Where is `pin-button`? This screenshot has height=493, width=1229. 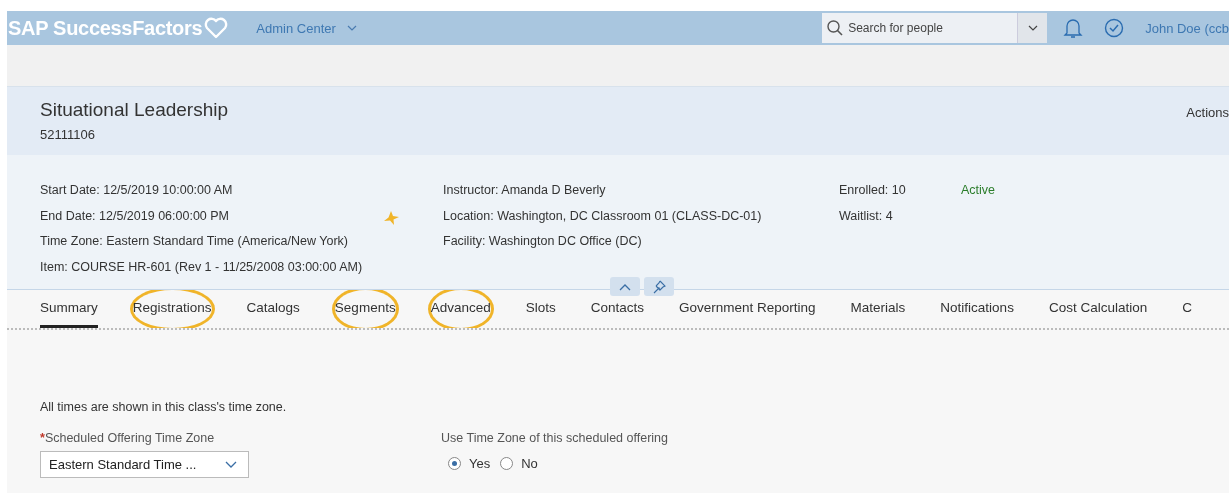 pin-button is located at coordinates (659, 286).